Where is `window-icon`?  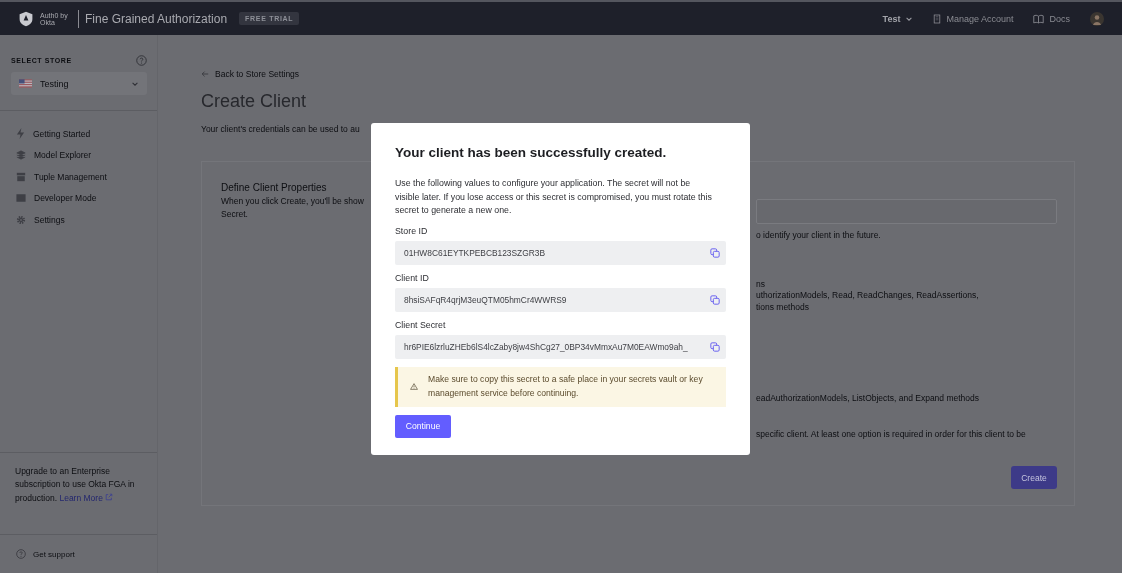
window-icon is located at coordinates (21, 198).